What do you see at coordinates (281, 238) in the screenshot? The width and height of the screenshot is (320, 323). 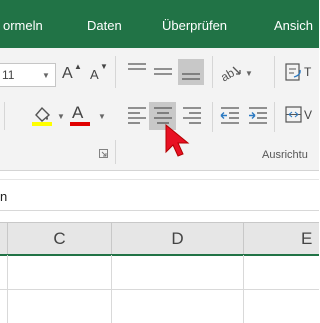 I see `column-header-e: E` at bounding box center [281, 238].